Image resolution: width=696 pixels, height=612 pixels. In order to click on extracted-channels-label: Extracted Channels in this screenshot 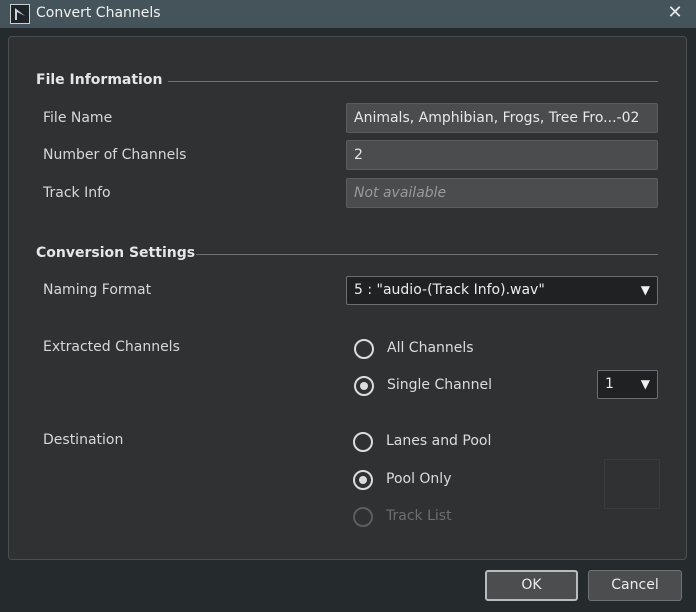, I will do `click(111, 347)`.